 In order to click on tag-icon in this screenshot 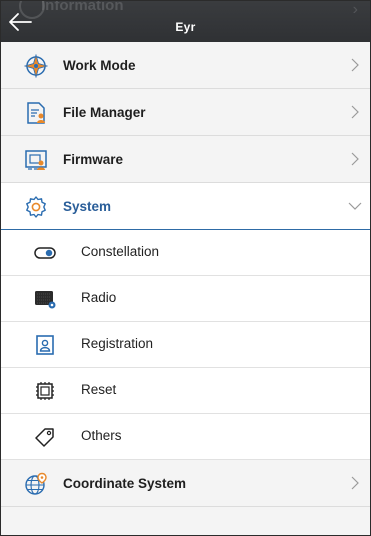, I will do `click(44, 437)`.